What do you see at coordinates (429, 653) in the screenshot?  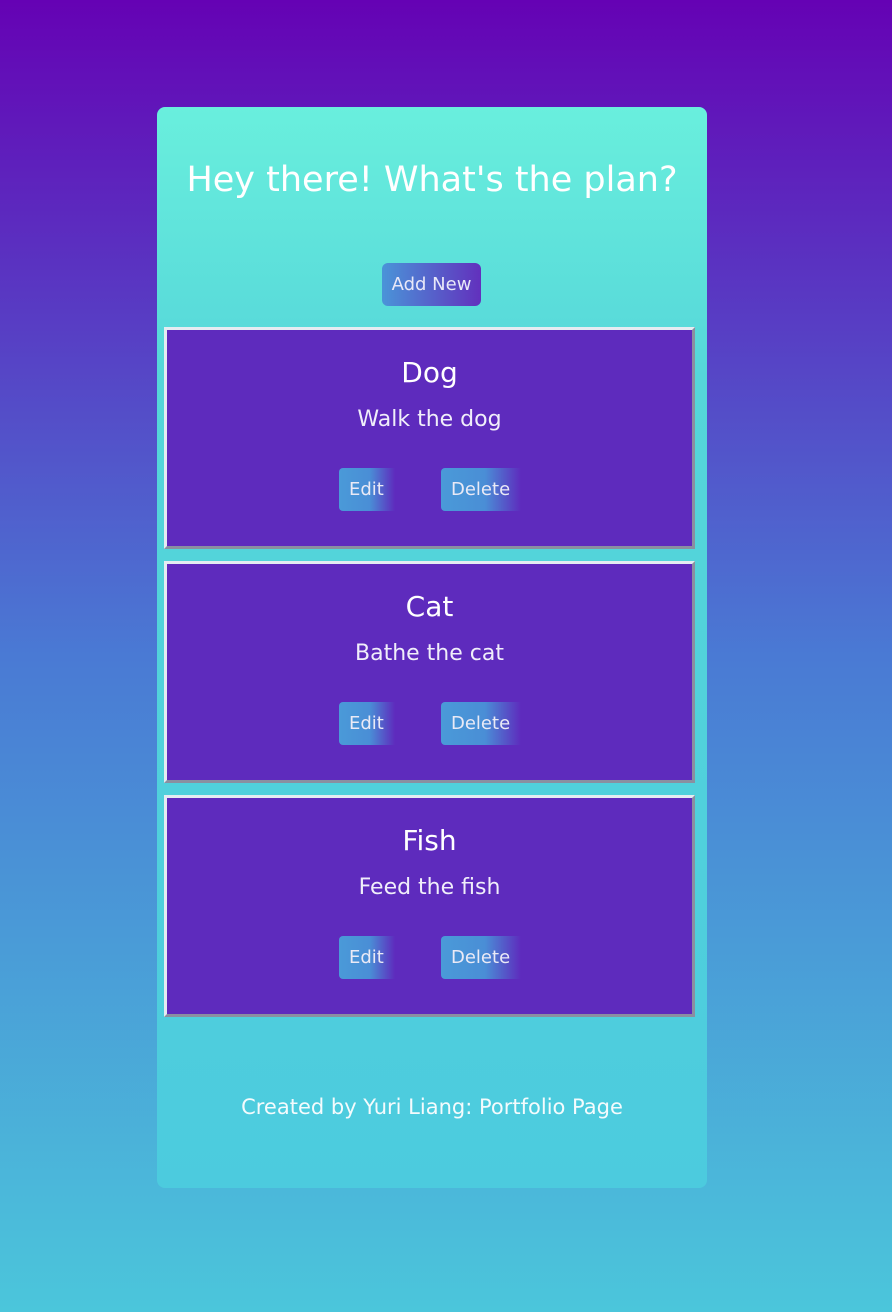 I see `task-description: Bathe the cat` at bounding box center [429, 653].